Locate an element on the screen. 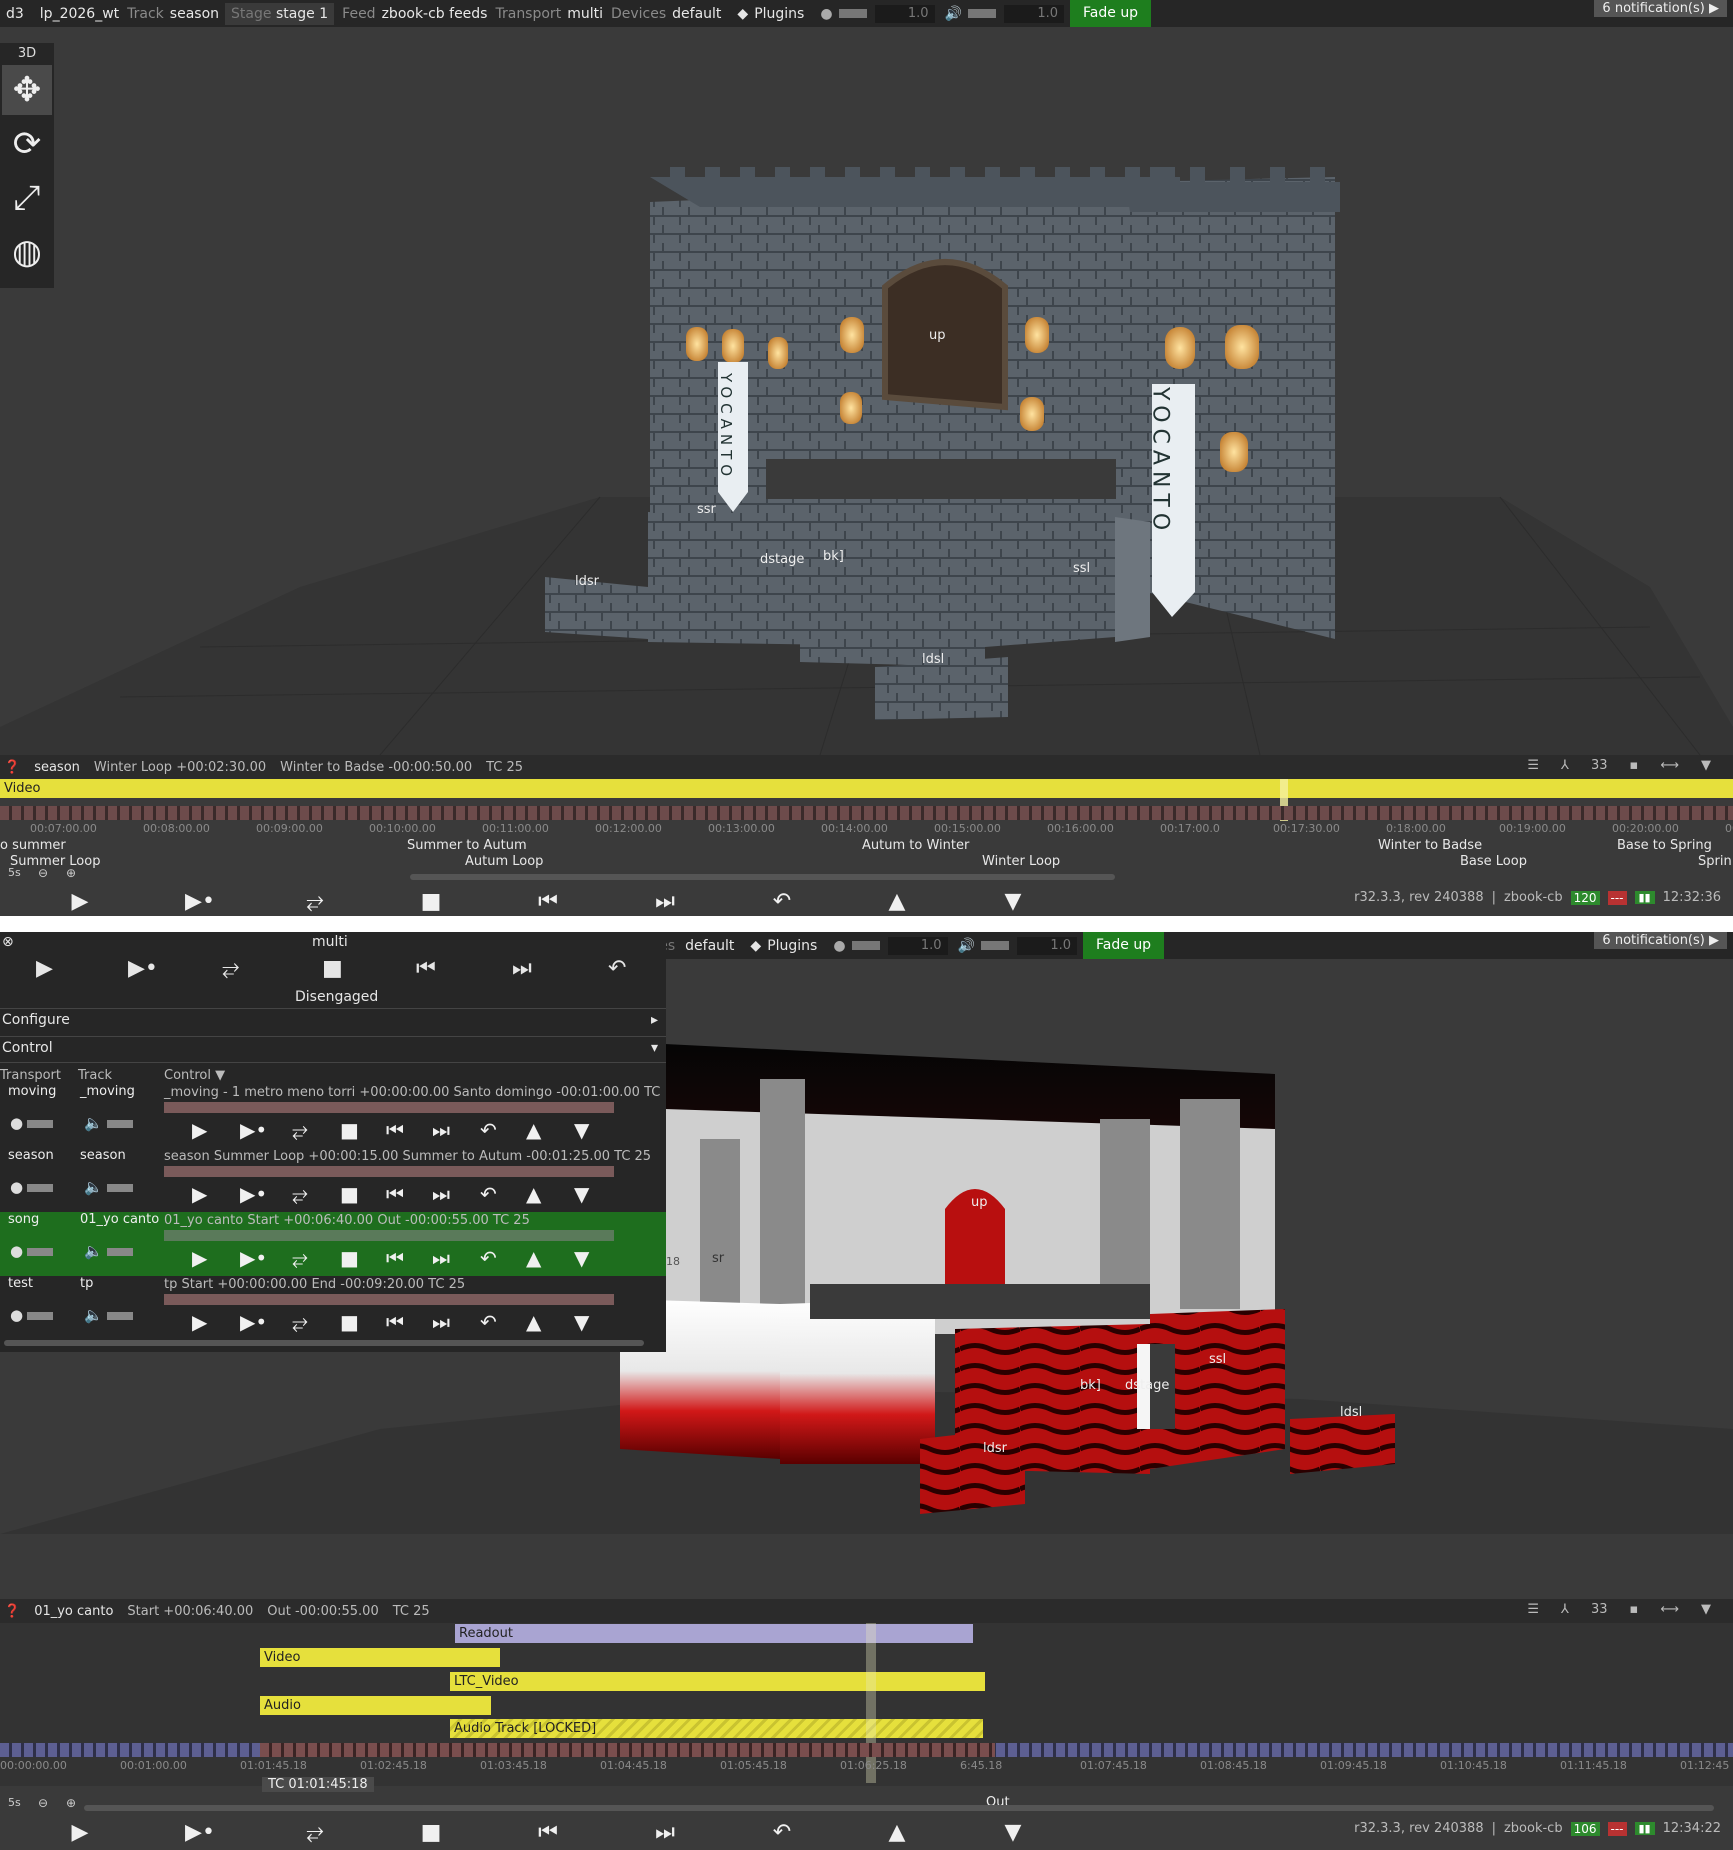  section-label: Winter Loop is located at coordinates (1021, 861).